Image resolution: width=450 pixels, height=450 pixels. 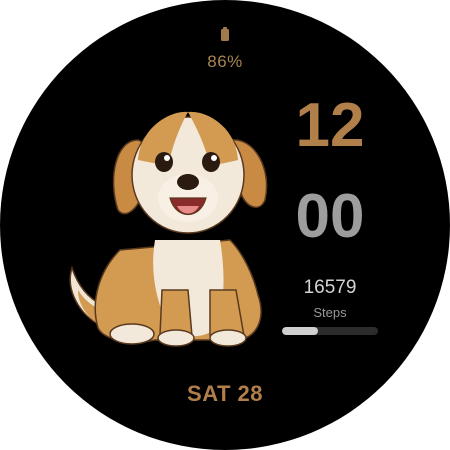 I want to click on battery-icon, so click(x=225, y=34).